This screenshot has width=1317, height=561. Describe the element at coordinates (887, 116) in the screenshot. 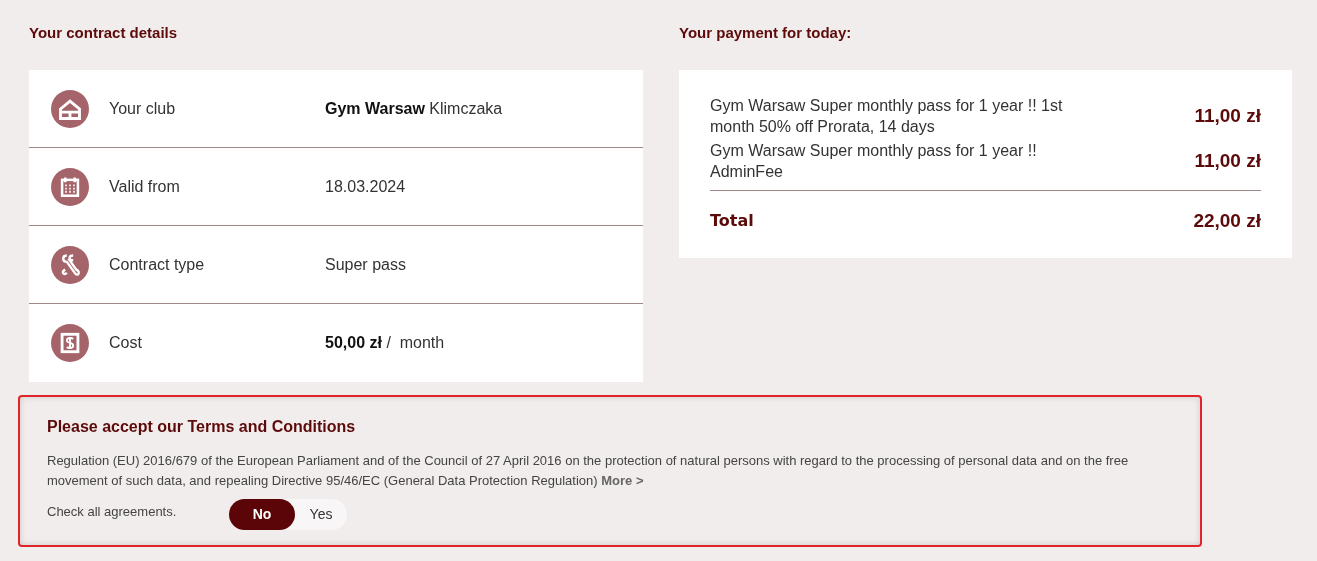

I see `item-description: Gym Warsaw Super monthly pass for 1 year !! 1st month 50% off Prorata, 14 days` at that location.